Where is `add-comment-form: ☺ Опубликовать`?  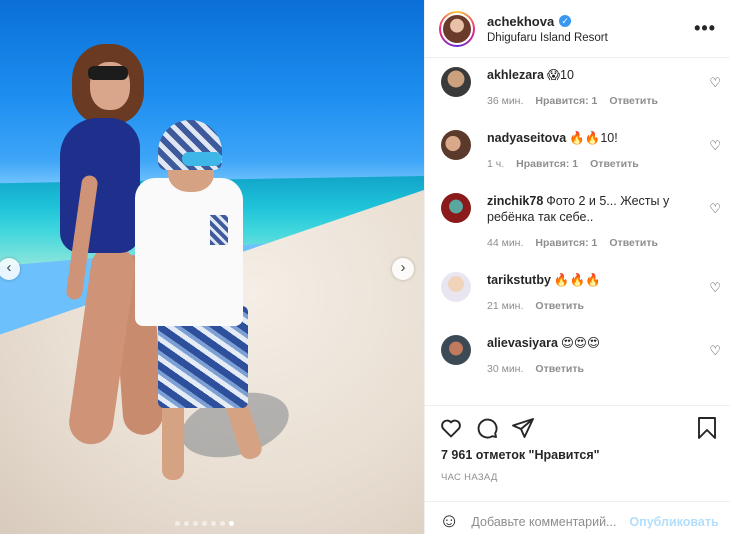
add-comment-form: ☺ Опубликовать is located at coordinates (577, 517).